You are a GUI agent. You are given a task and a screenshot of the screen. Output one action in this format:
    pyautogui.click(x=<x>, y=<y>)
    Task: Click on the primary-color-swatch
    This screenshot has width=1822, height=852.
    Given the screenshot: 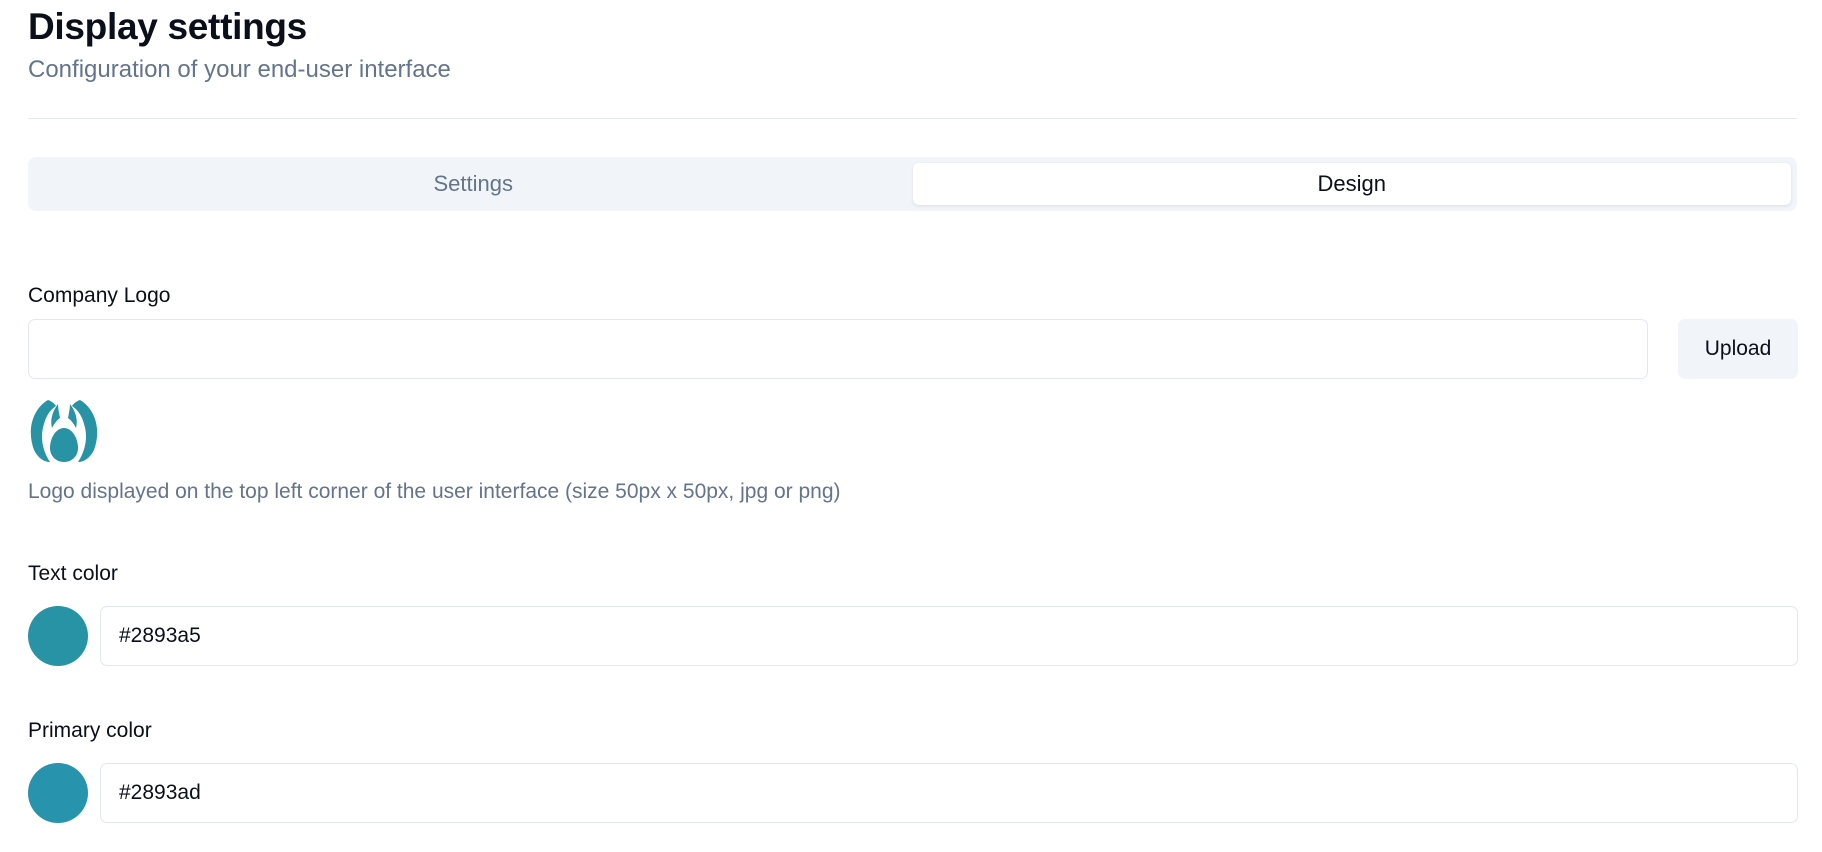 What is the action you would take?
    pyautogui.click(x=58, y=793)
    